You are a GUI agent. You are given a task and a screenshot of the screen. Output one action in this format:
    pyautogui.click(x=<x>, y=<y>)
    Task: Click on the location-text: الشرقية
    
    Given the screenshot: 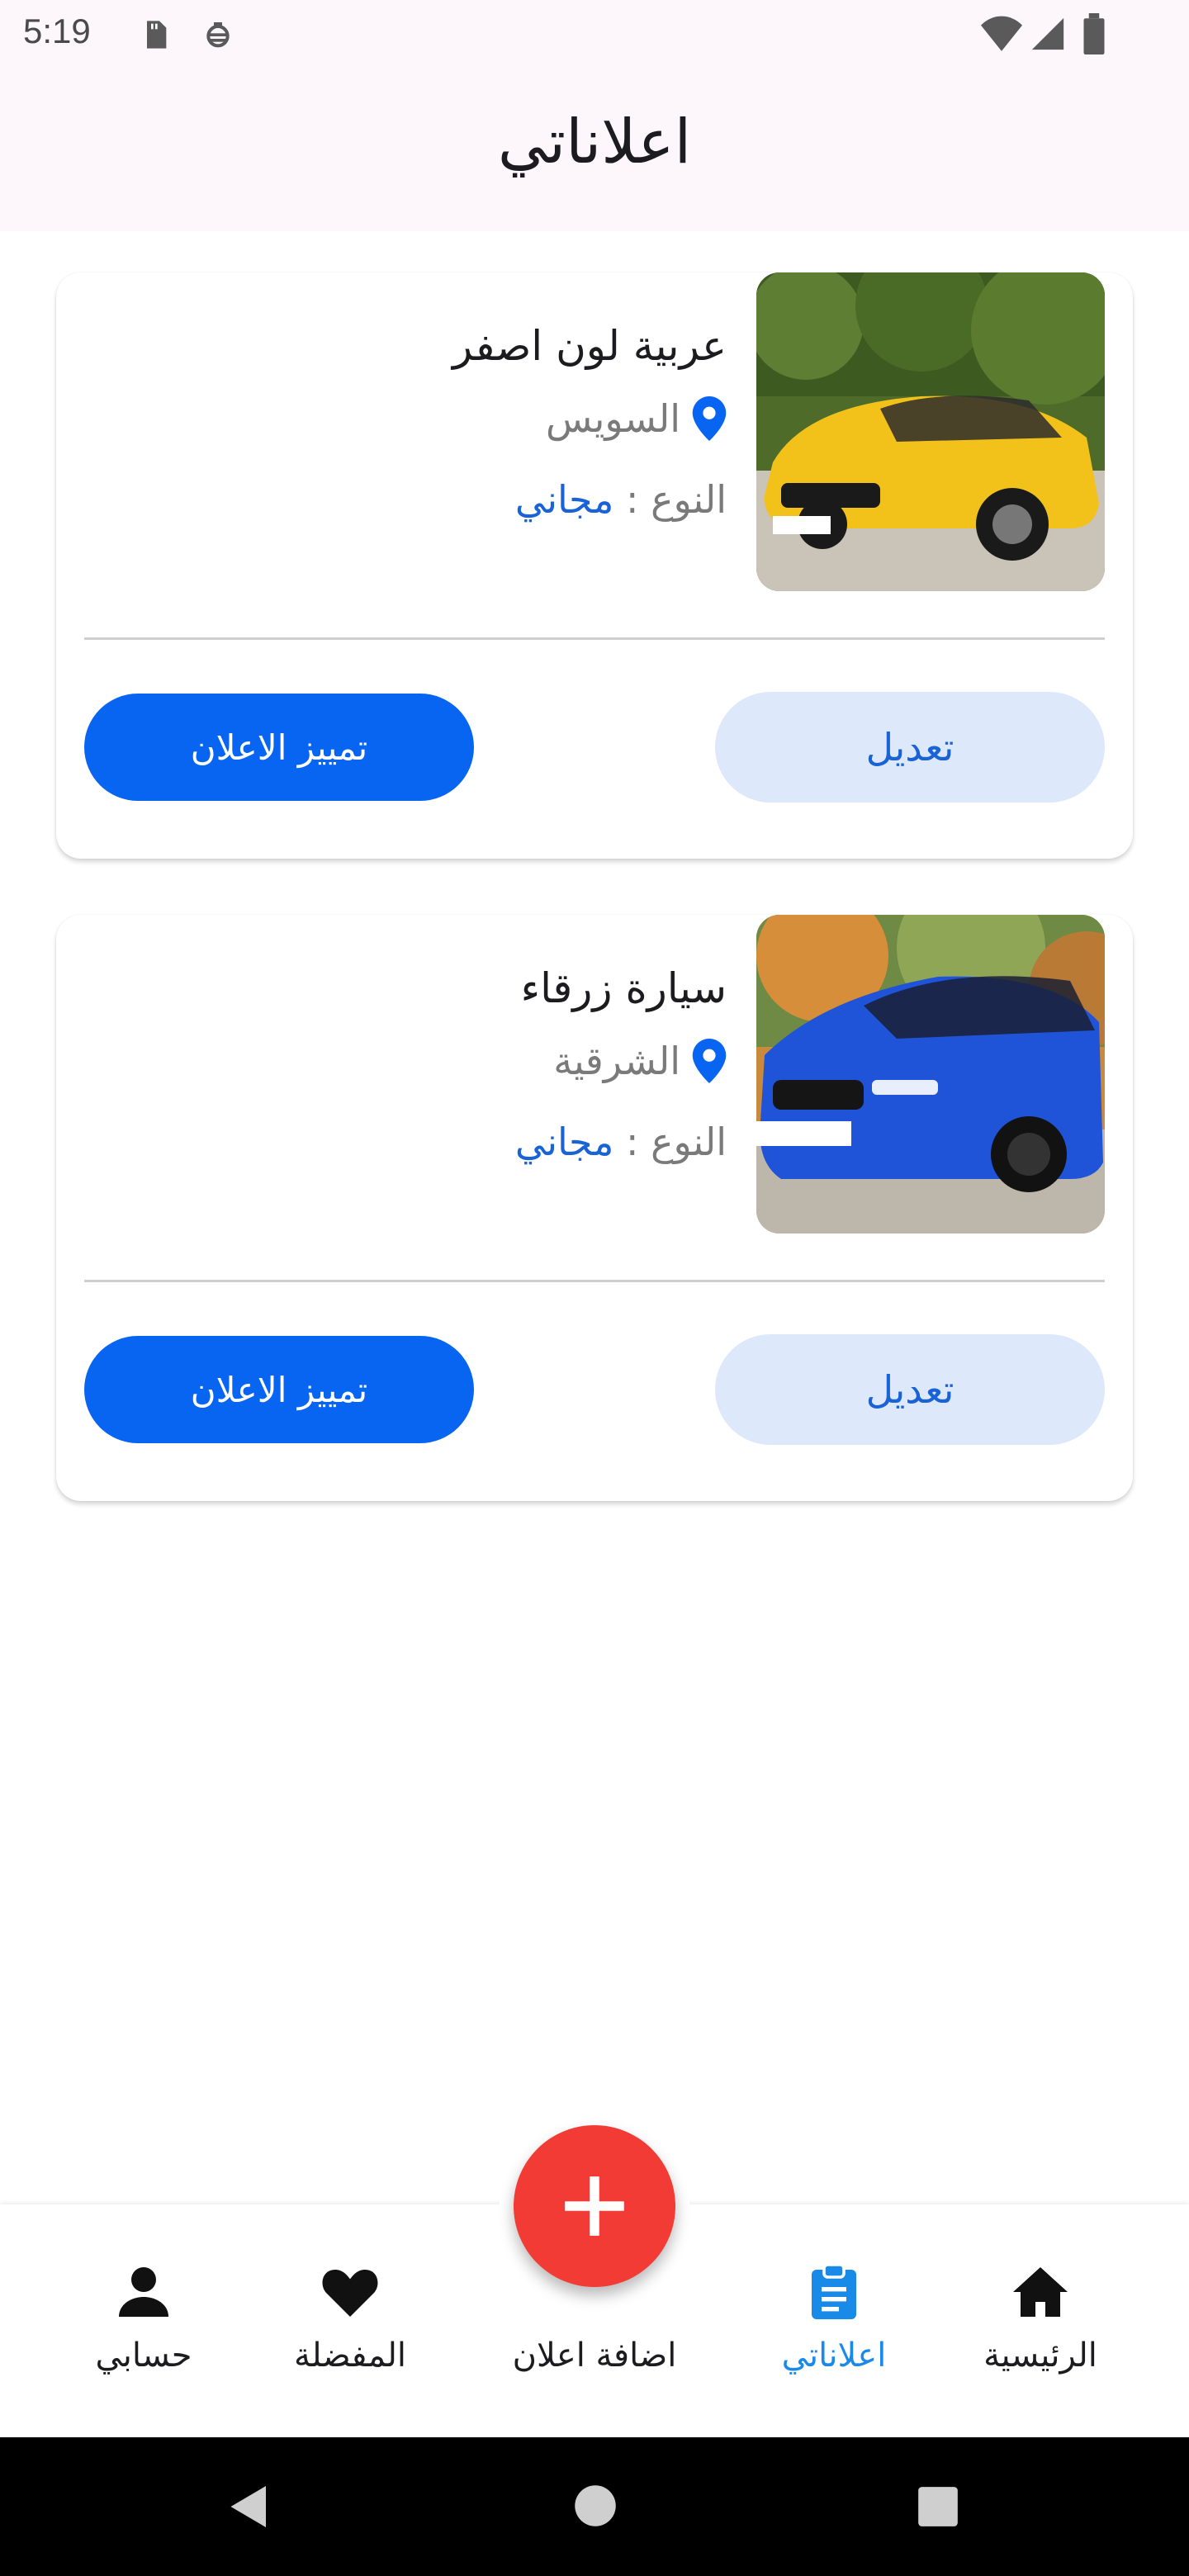 What is the action you would take?
    pyautogui.click(x=616, y=1061)
    